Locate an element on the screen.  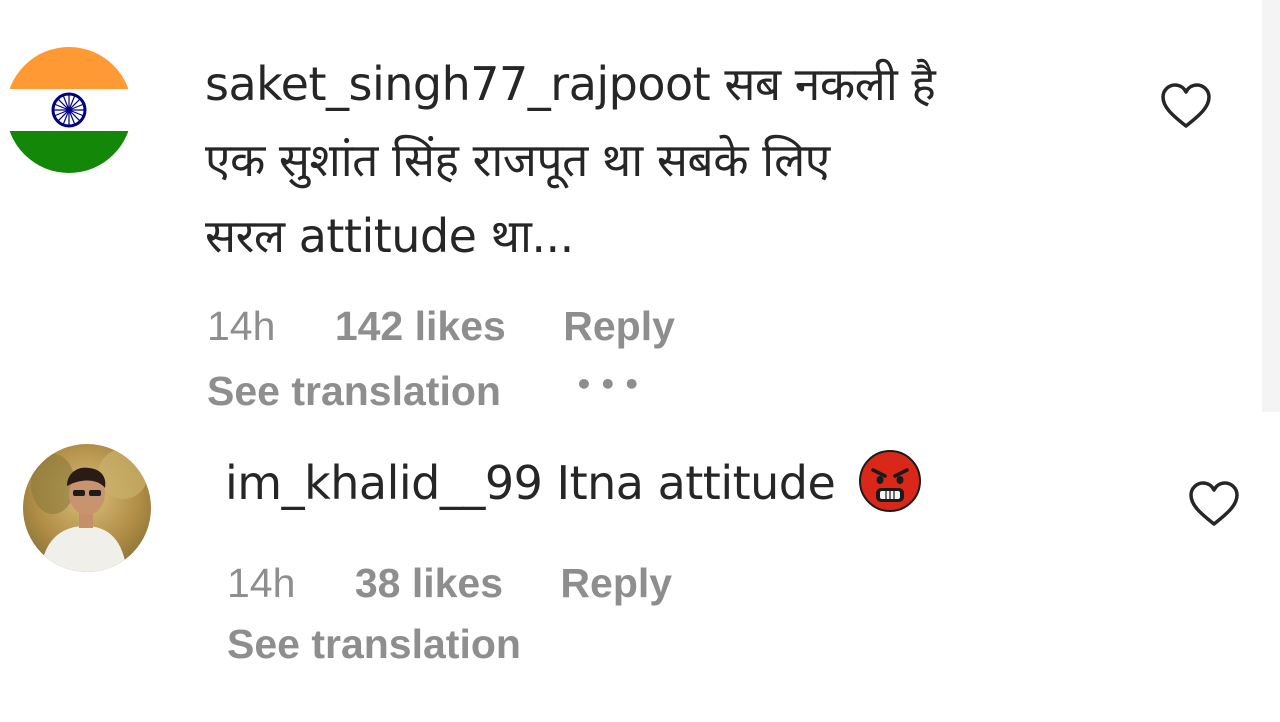
user-photo-icon is located at coordinates (87, 508).